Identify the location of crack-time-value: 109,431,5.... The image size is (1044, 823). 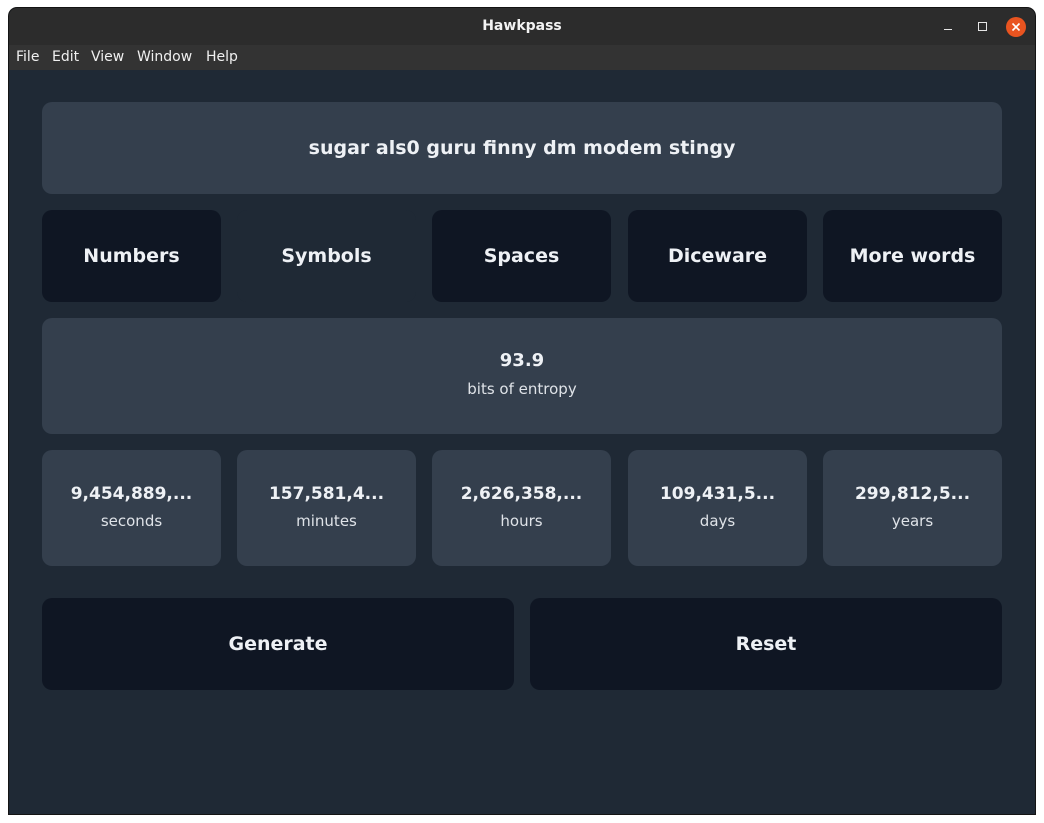
(717, 494).